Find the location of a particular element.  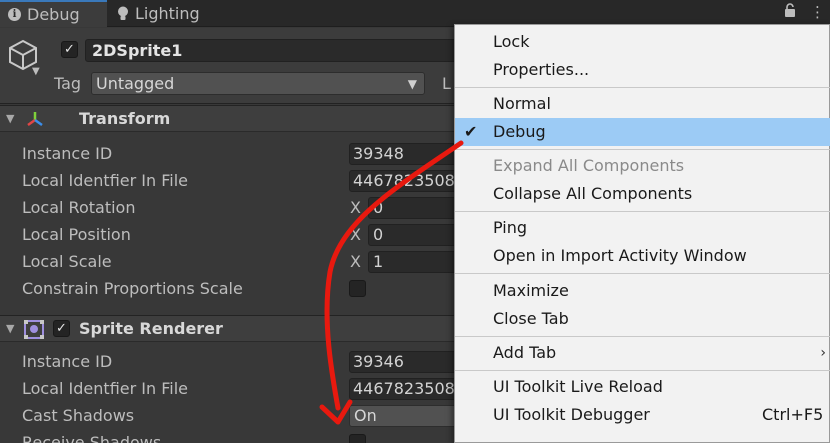

lock-icon is located at coordinates (790, 12).